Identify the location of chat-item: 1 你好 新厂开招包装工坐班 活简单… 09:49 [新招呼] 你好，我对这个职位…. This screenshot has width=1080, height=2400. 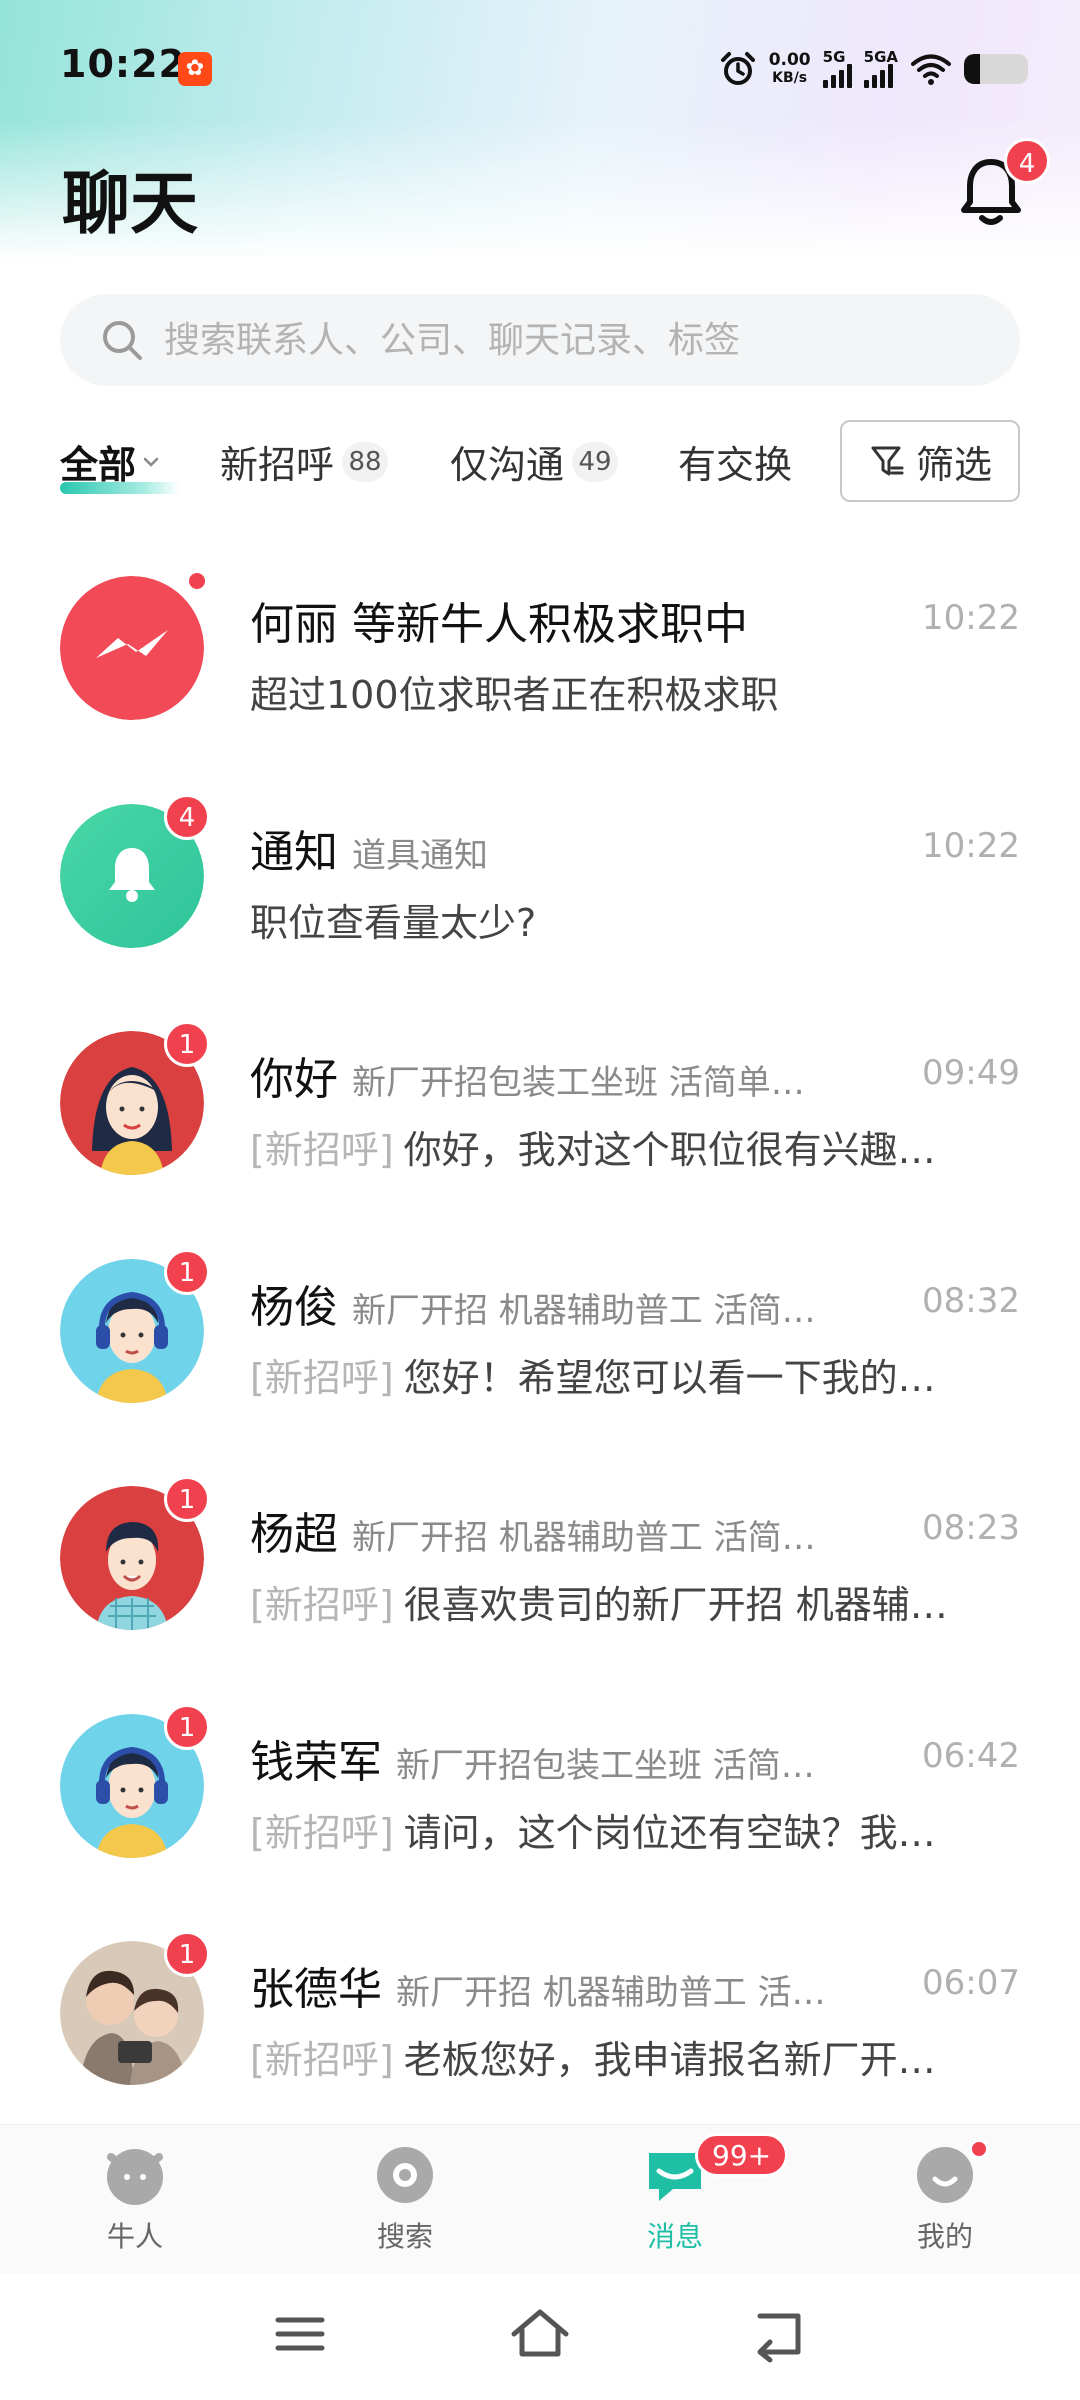
(540, 1109).